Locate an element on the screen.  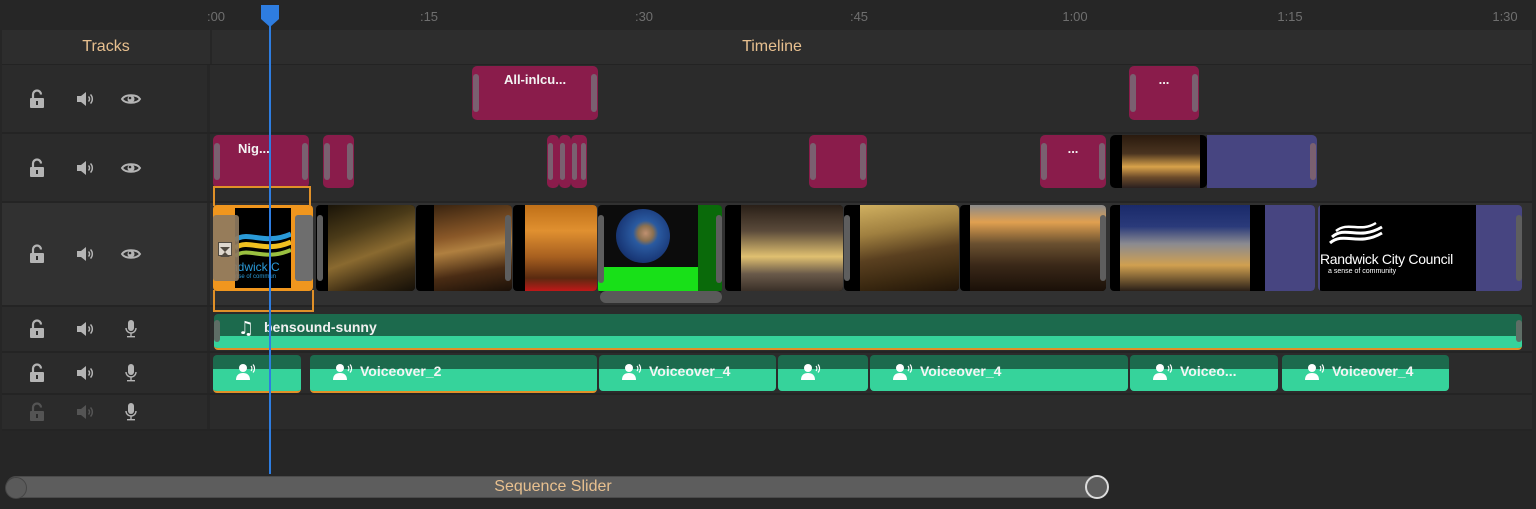
ruler-tick: :15 is located at coordinates (429, 16).